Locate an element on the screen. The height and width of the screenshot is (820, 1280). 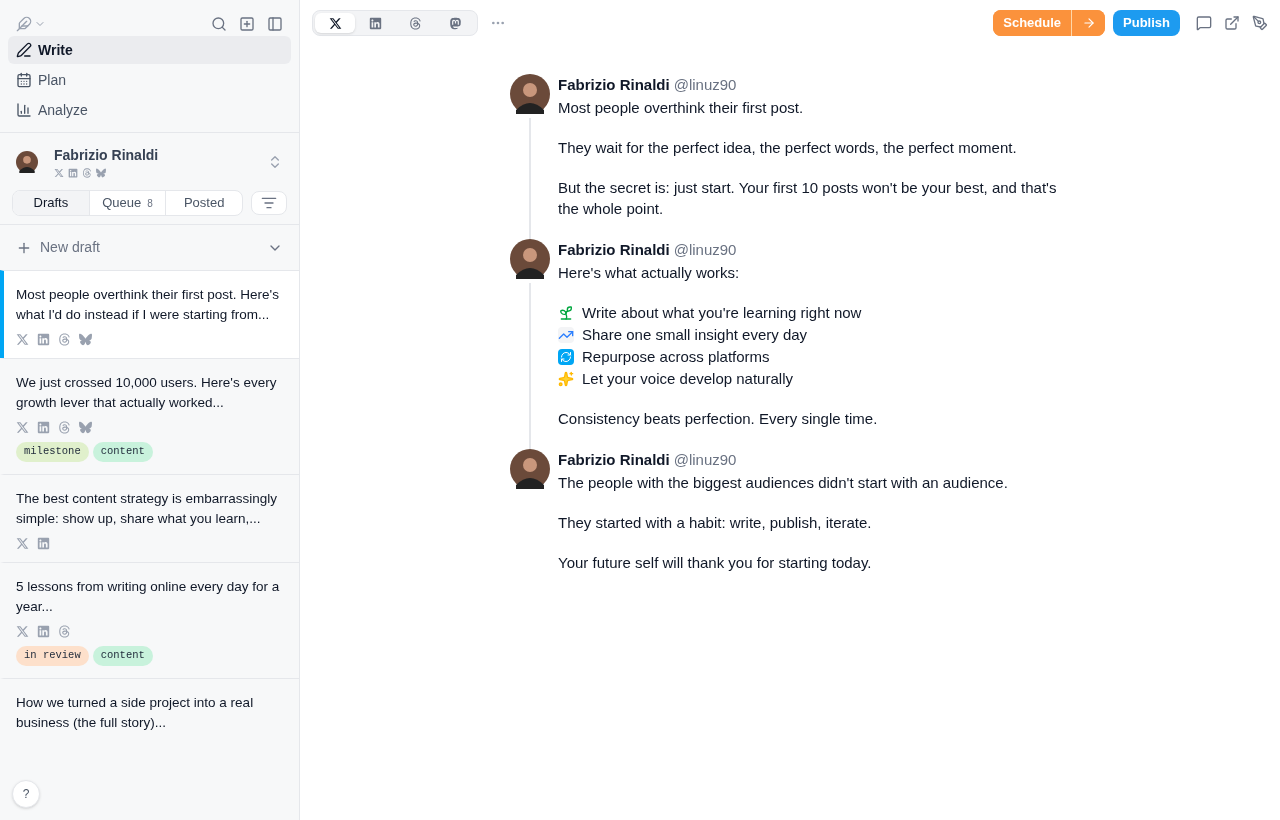
app-menu-button is located at coordinates (31, 24).